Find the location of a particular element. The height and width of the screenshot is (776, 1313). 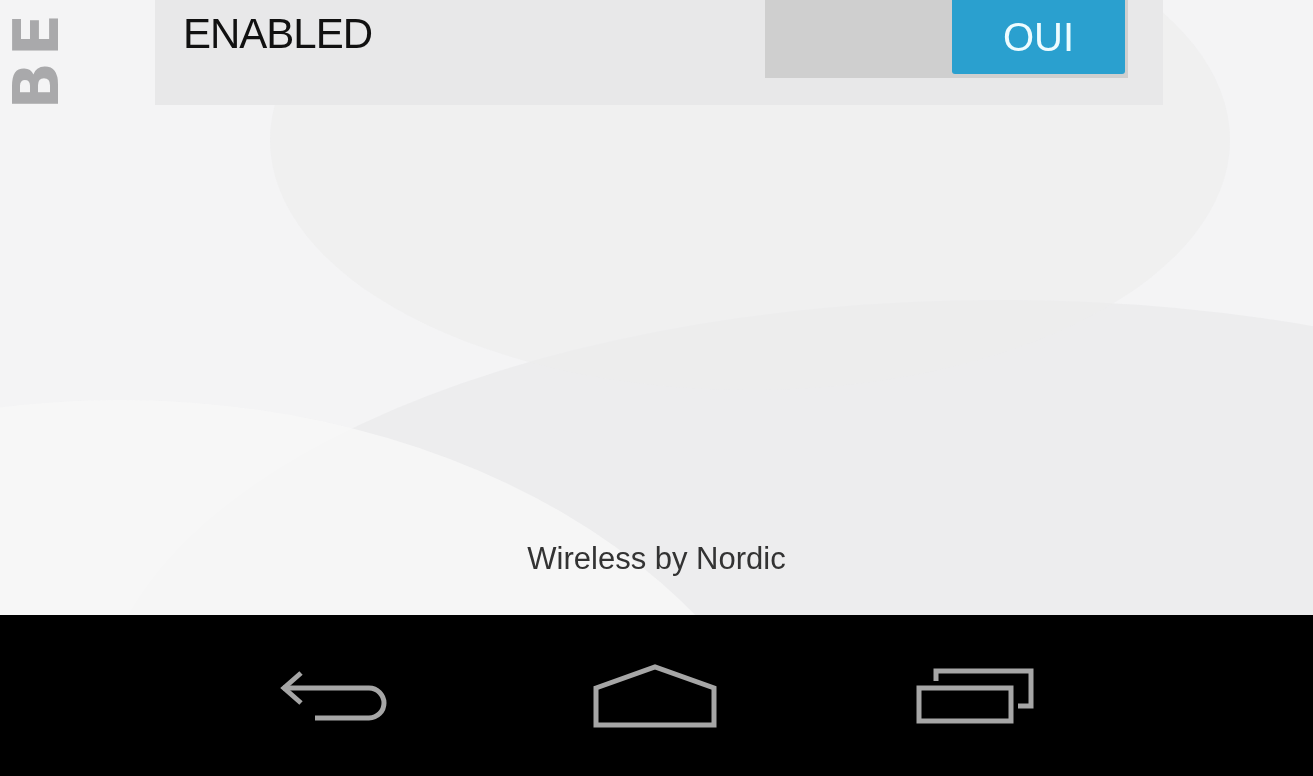

recents-button is located at coordinates (974, 695).